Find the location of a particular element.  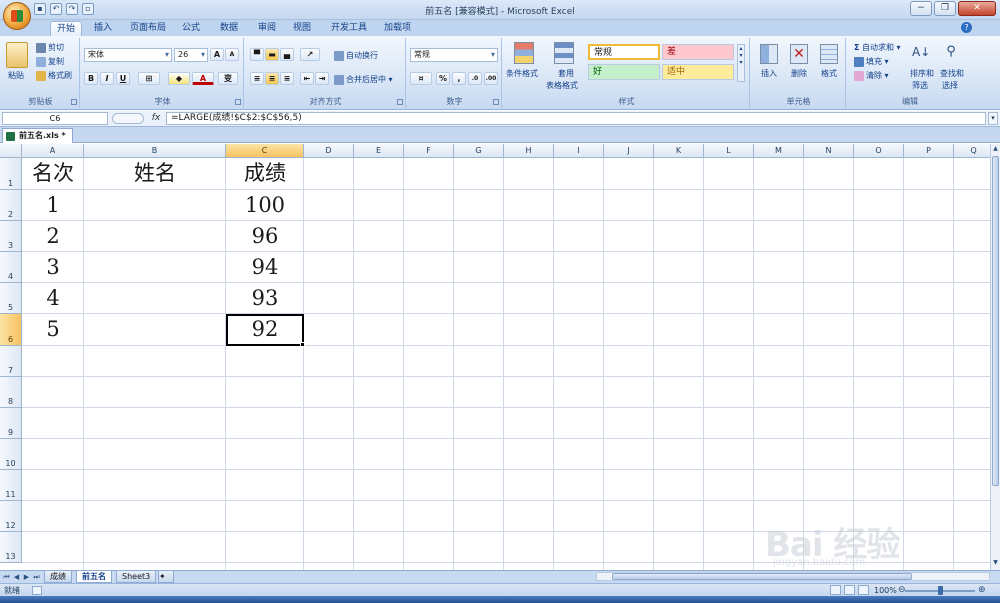

row-header: 2 is located at coordinates (11, 205).